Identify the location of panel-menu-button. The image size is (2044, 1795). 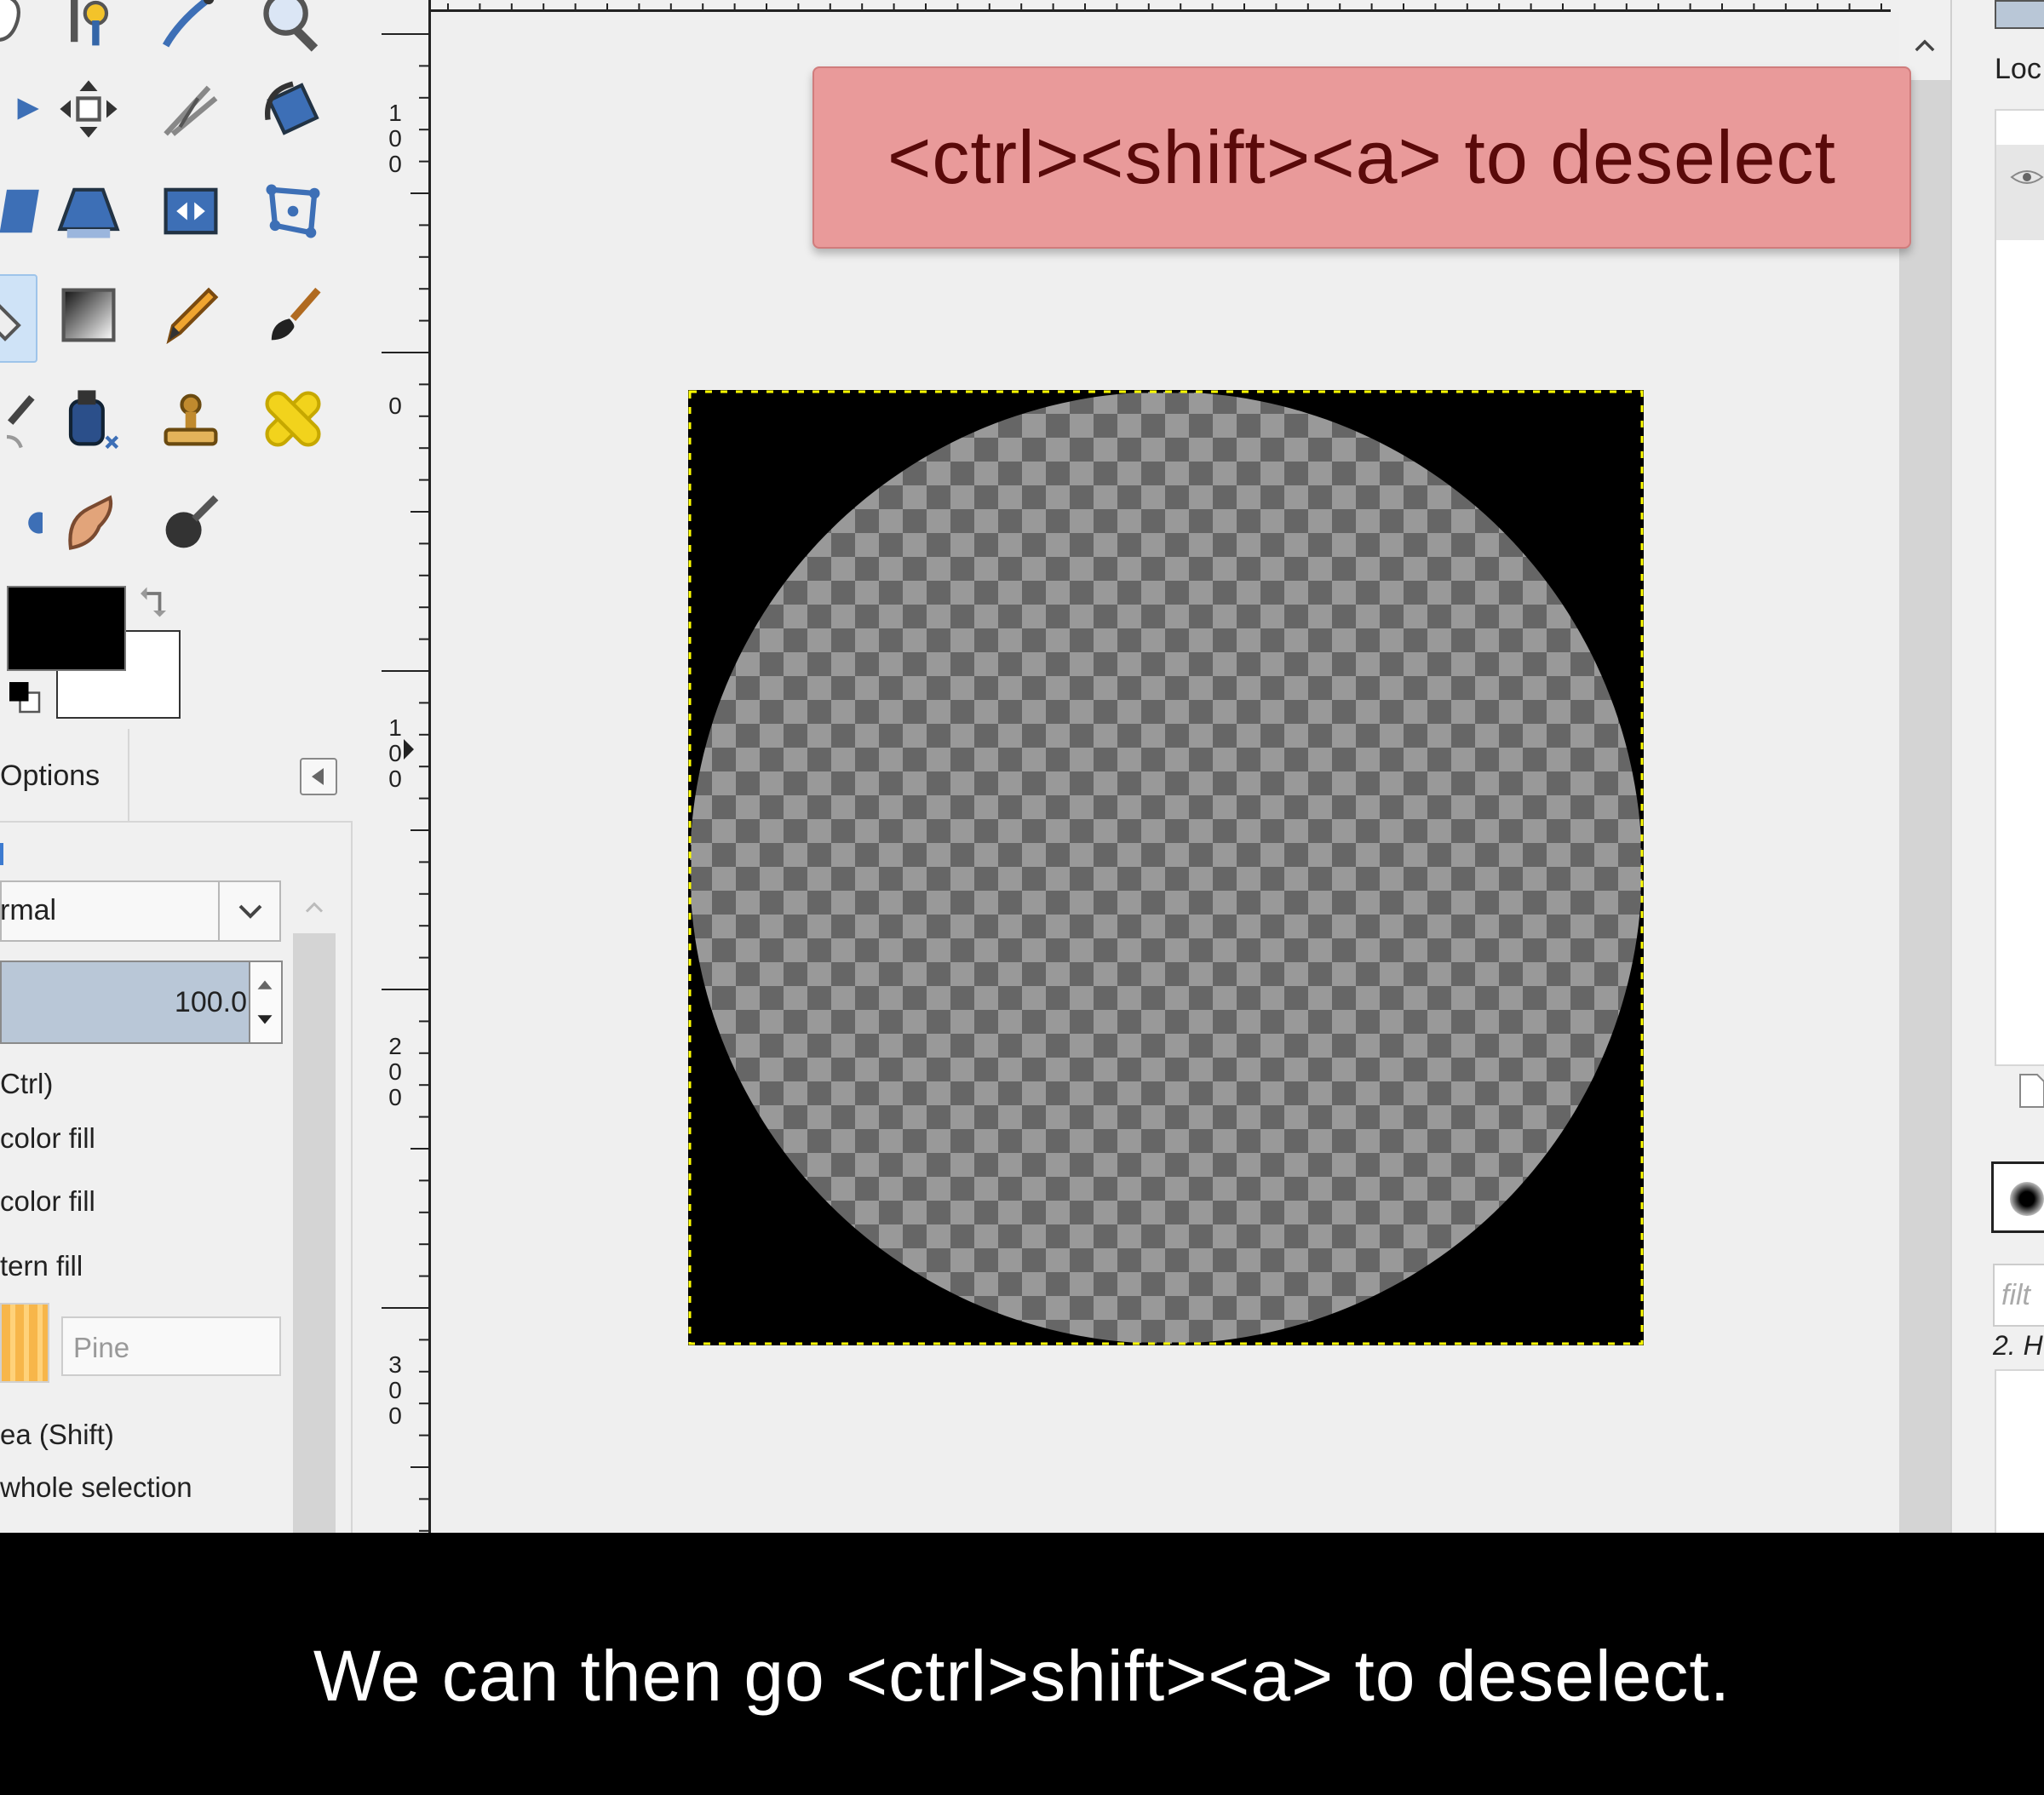
(318, 776).